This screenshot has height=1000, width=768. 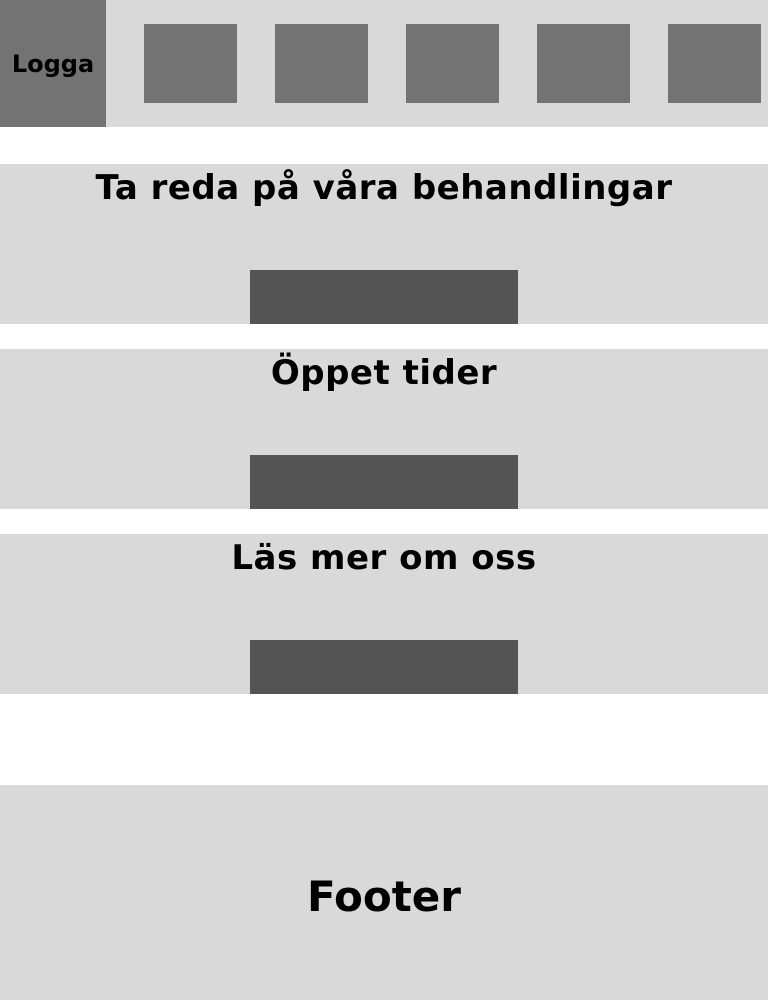 What do you see at coordinates (384, 63) in the screenshot?
I see `site-header: Logga` at bounding box center [384, 63].